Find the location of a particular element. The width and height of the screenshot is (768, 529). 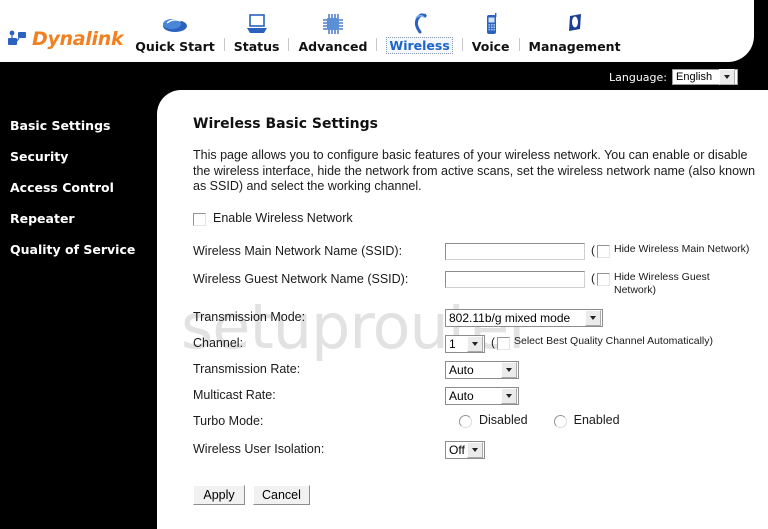

channel-label: Channel: is located at coordinates (218, 342).